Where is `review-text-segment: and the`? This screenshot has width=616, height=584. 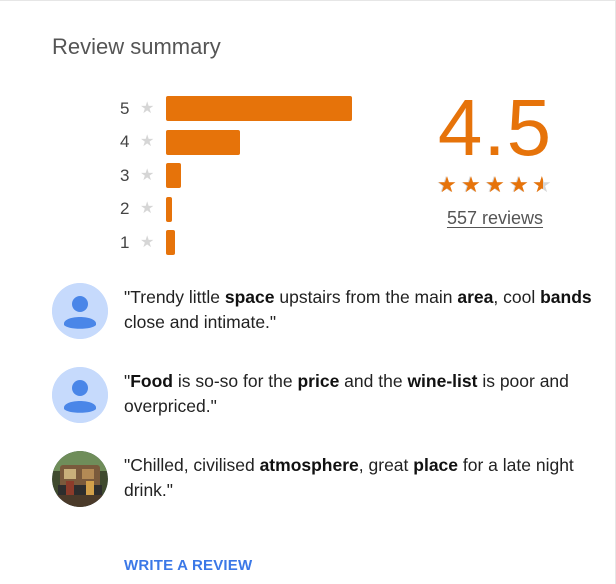
review-text-segment: and the is located at coordinates (373, 381).